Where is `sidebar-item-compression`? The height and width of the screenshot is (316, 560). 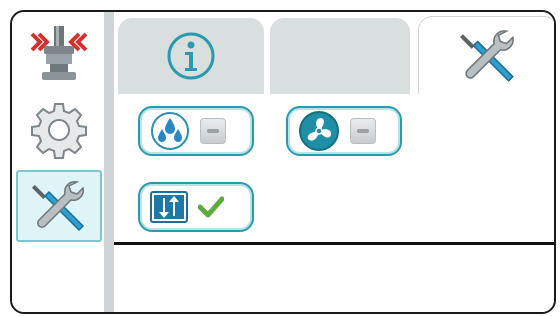
sidebar-item-compression is located at coordinates (59, 54).